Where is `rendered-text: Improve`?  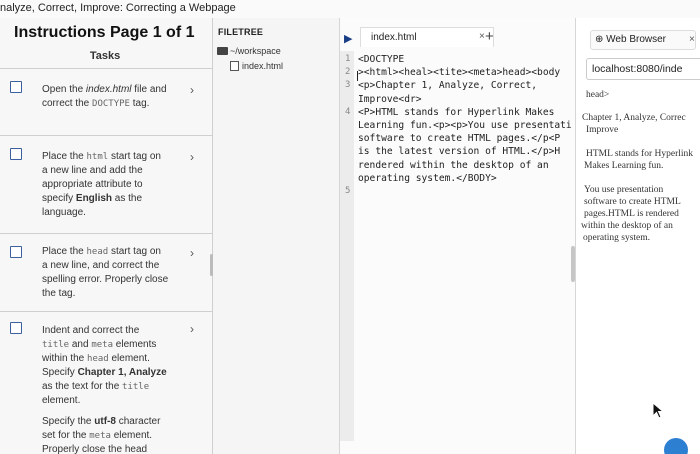
rendered-text: Improve is located at coordinates (602, 130).